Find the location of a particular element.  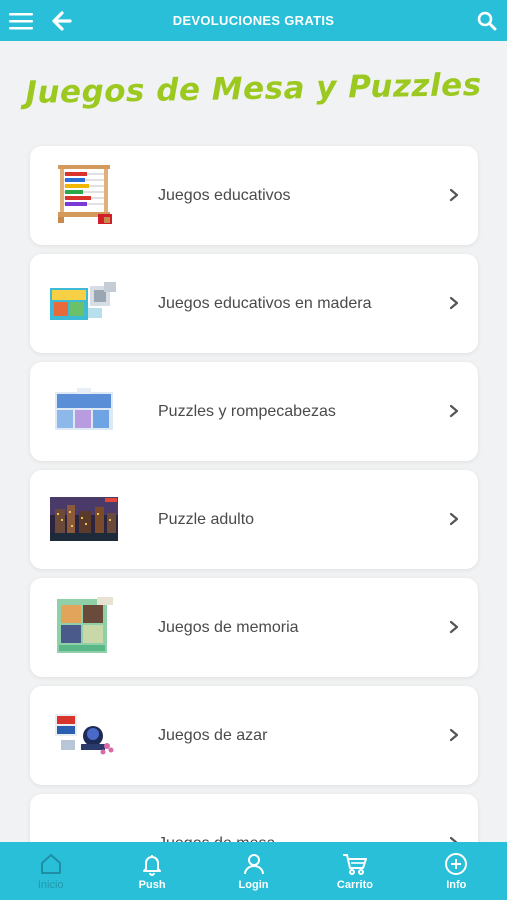

category-label: Puzzle adulto is located at coordinates (206, 519).